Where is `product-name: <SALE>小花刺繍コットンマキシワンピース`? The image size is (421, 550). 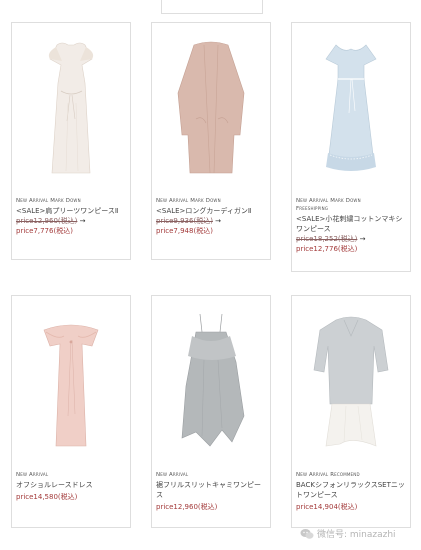 product-name: <SALE>小花刺繍コットンマキシワンピース is located at coordinates (351, 224).